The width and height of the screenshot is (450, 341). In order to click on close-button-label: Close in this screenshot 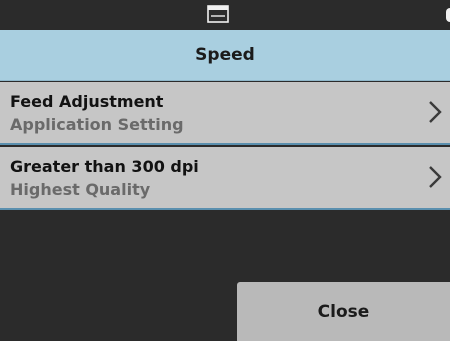, I will do `click(343, 311)`.